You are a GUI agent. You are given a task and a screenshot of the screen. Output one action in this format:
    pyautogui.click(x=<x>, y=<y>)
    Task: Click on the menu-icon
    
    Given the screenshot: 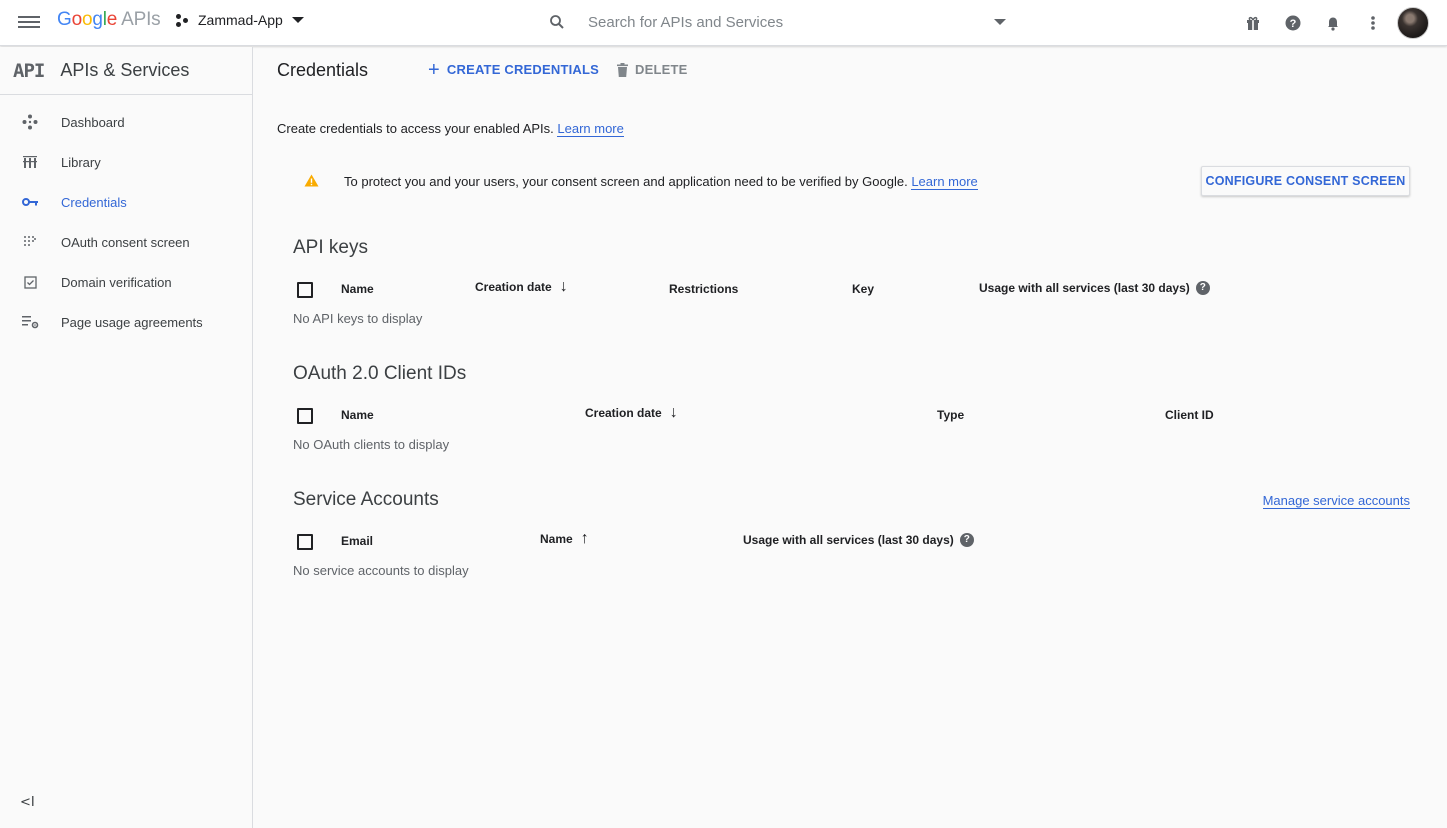 What is the action you would take?
    pyautogui.click(x=29, y=23)
    